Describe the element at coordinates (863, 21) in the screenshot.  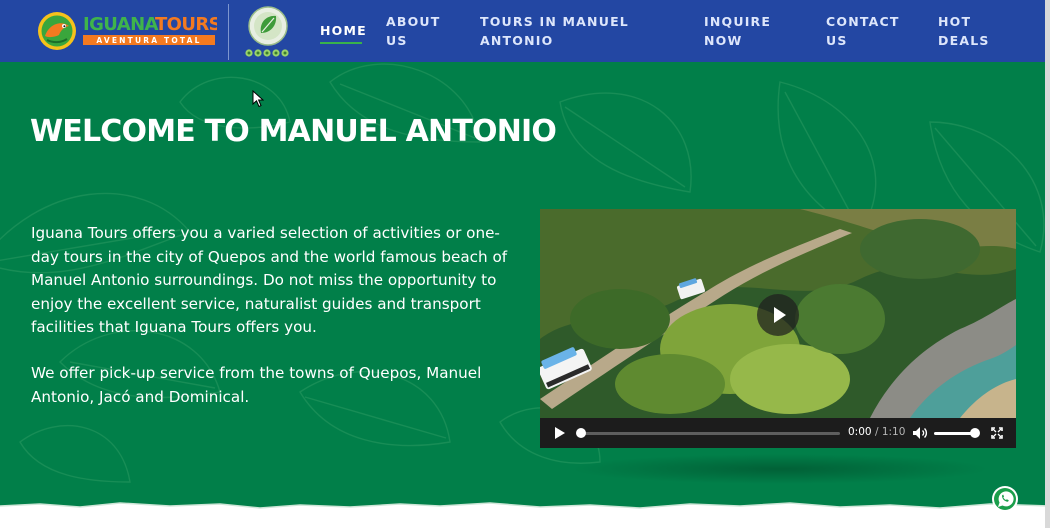
I see `nav-contact-label-line1: CONTACT` at that location.